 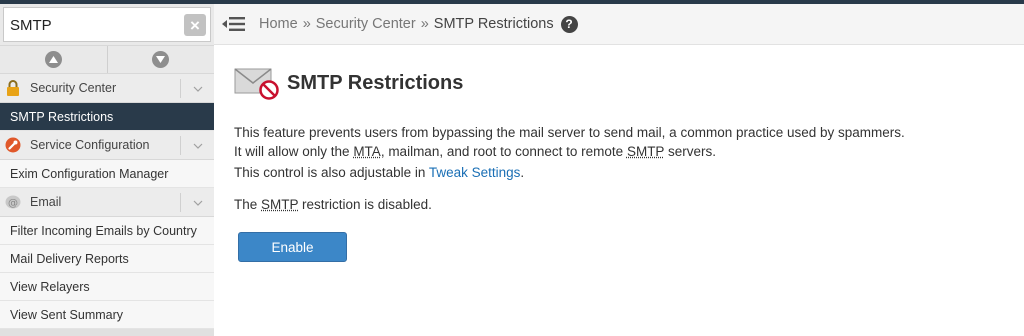 What do you see at coordinates (522, 172) in the screenshot?
I see `text-fragment: .` at bounding box center [522, 172].